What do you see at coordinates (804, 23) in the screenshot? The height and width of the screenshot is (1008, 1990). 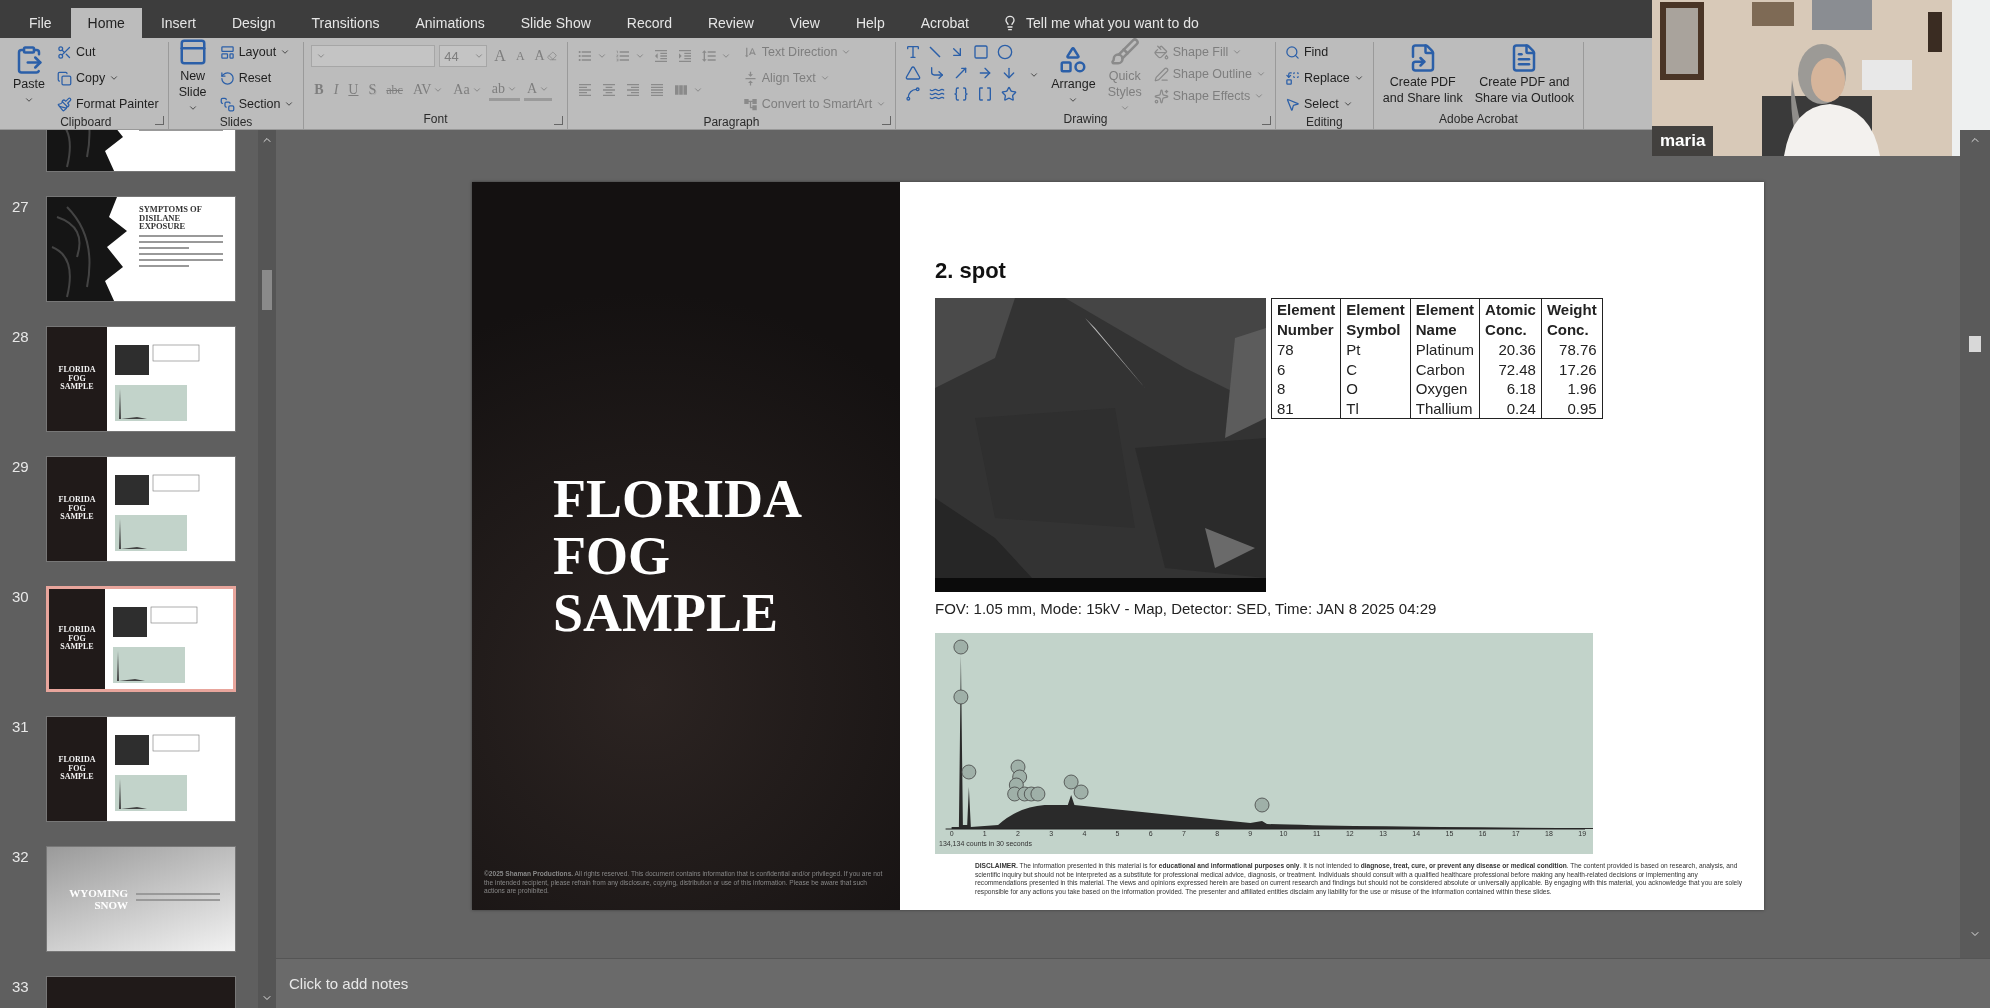 I see `ribbon-tab: View` at bounding box center [804, 23].